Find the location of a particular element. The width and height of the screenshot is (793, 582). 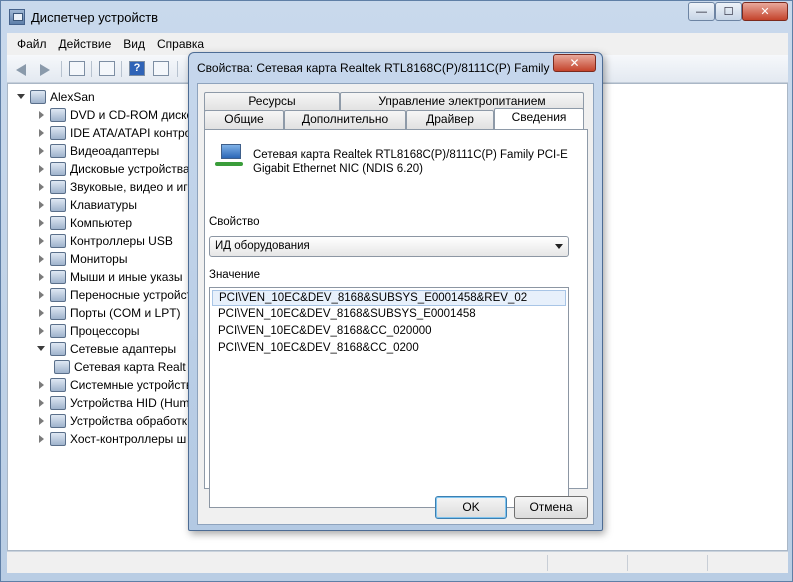

tree-category-item: Сетевые адаптеры is located at coordinates (106, 349).